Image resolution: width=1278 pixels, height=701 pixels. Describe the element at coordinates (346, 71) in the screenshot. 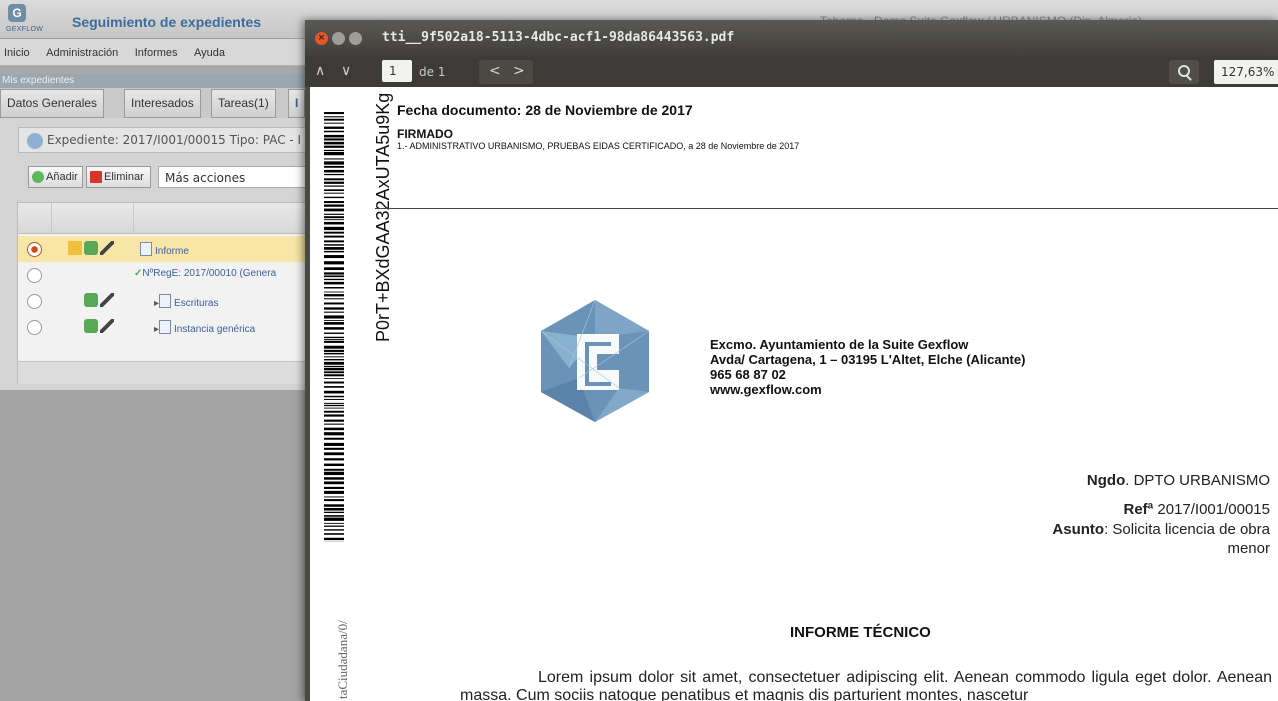

I see `next-page-button: ∨` at that location.